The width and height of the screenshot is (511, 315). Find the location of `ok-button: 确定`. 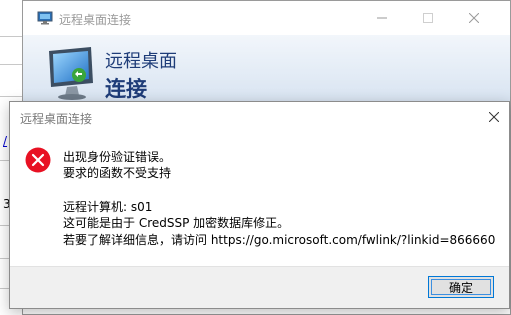

ok-button: 确定 is located at coordinates (461, 287).